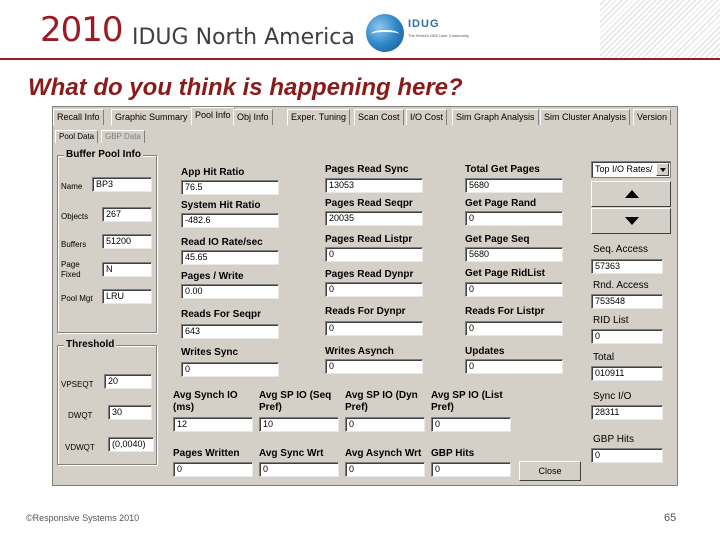 The height and width of the screenshot is (540, 720). What do you see at coordinates (230, 331) in the screenshot?
I see `reads-for-seqpr-field: 643` at bounding box center [230, 331].